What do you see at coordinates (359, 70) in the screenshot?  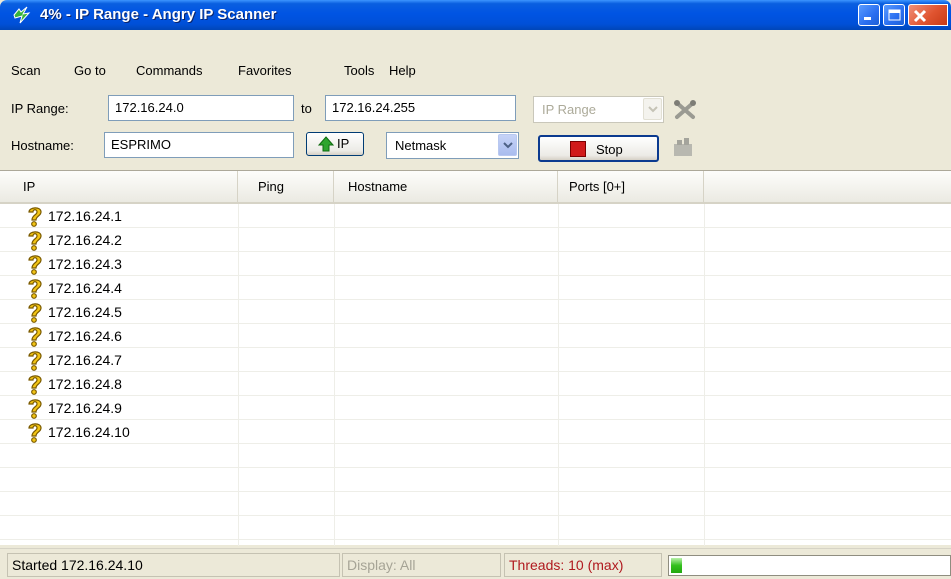 I see `menu-tools: Tools` at bounding box center [359, 70].